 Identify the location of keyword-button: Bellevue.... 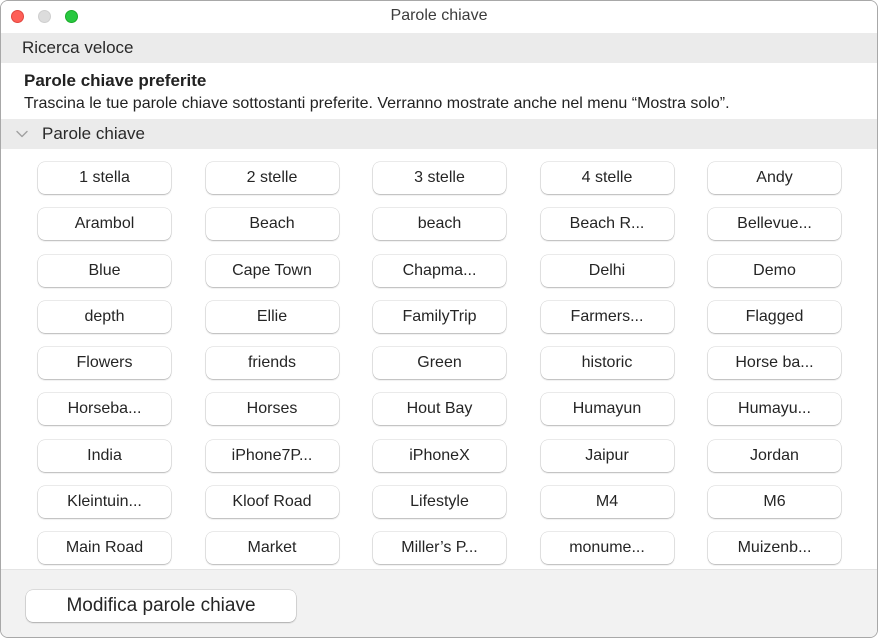
(774, 224).